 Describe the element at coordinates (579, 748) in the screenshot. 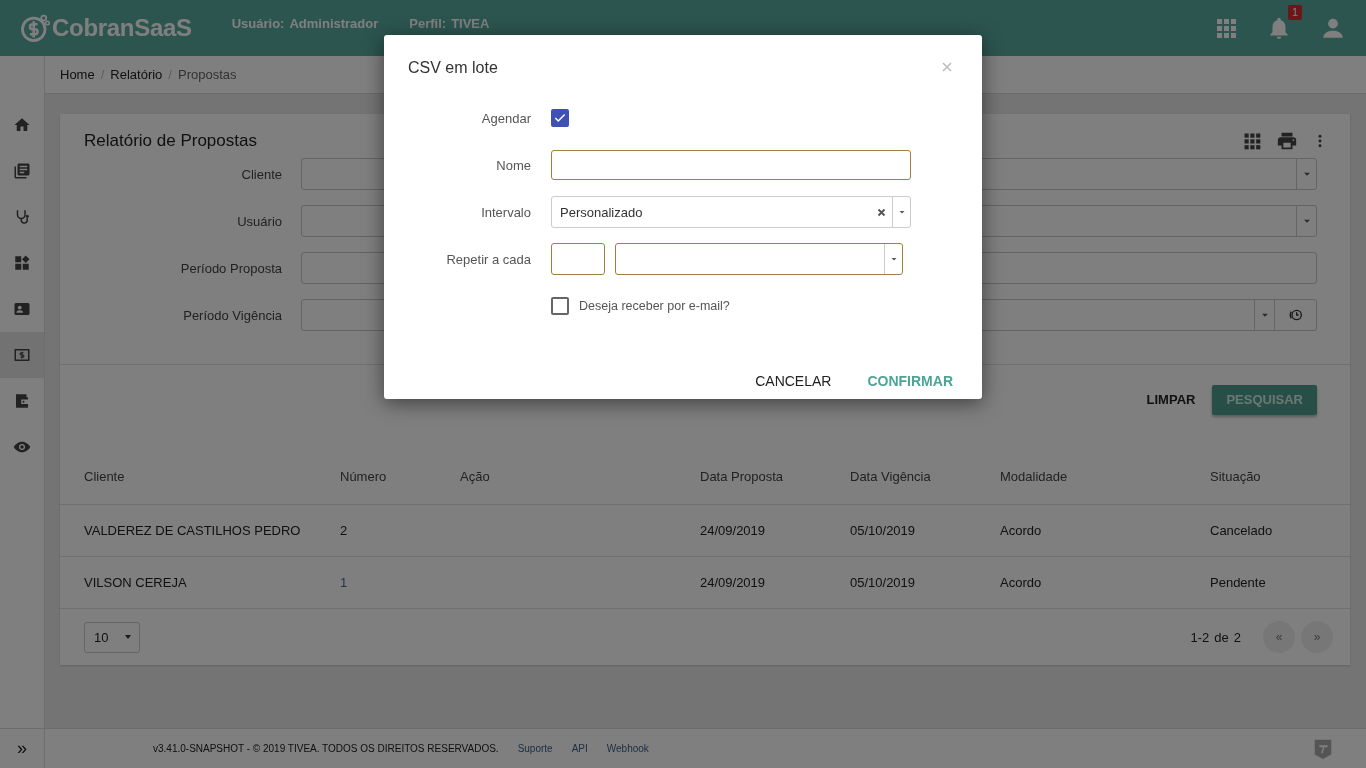

I see `footer-link: API` at that location.